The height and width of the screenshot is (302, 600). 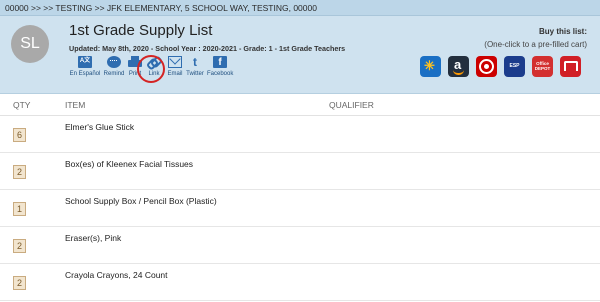 What do you see at coordinates (19, 135) in the screenshot?
I see `qty-badge: 6` at bounding box center [19, 135].